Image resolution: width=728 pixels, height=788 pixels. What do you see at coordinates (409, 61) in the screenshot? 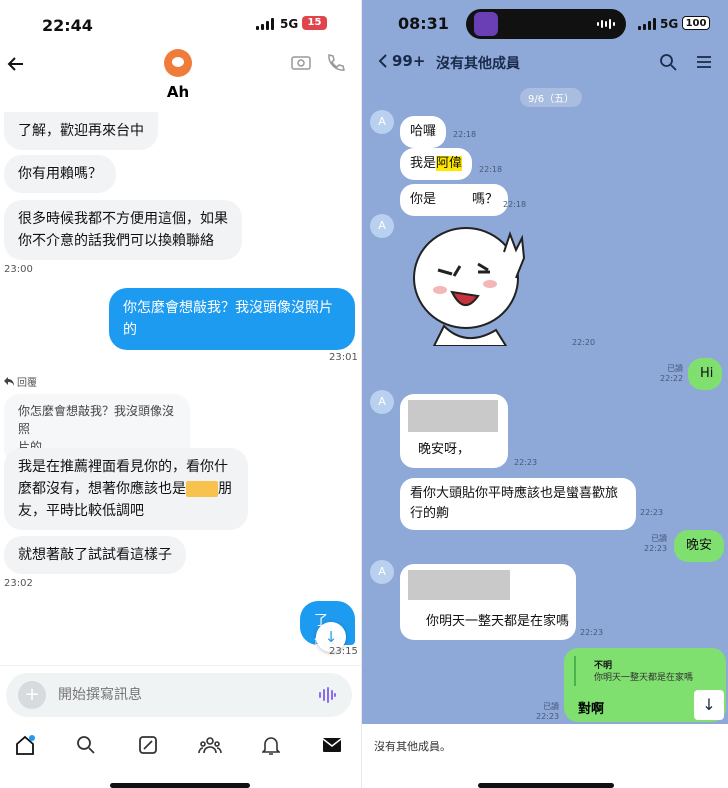
I see `unread-count: 99+` at bounding box center [409, 61].